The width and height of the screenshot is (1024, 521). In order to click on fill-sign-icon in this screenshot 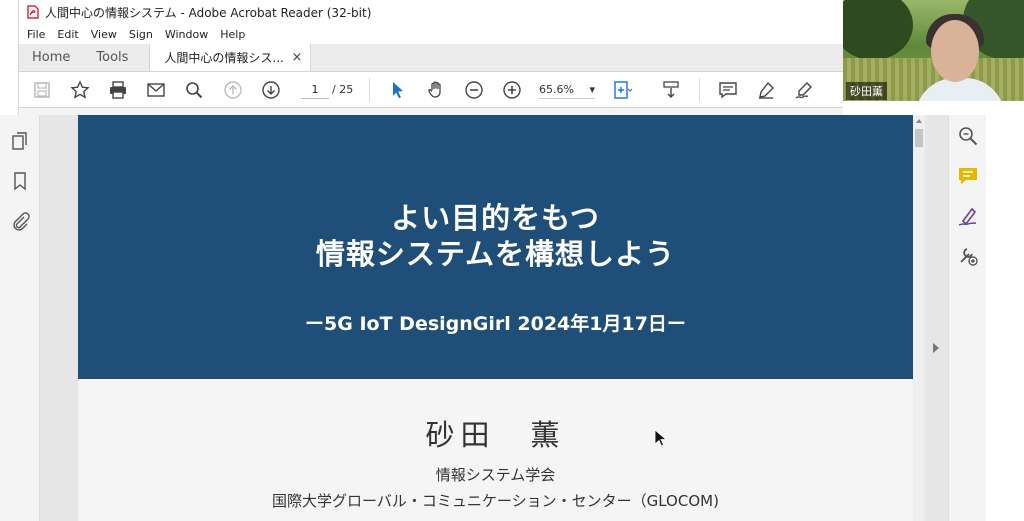, I will do `click(968, 216)`.